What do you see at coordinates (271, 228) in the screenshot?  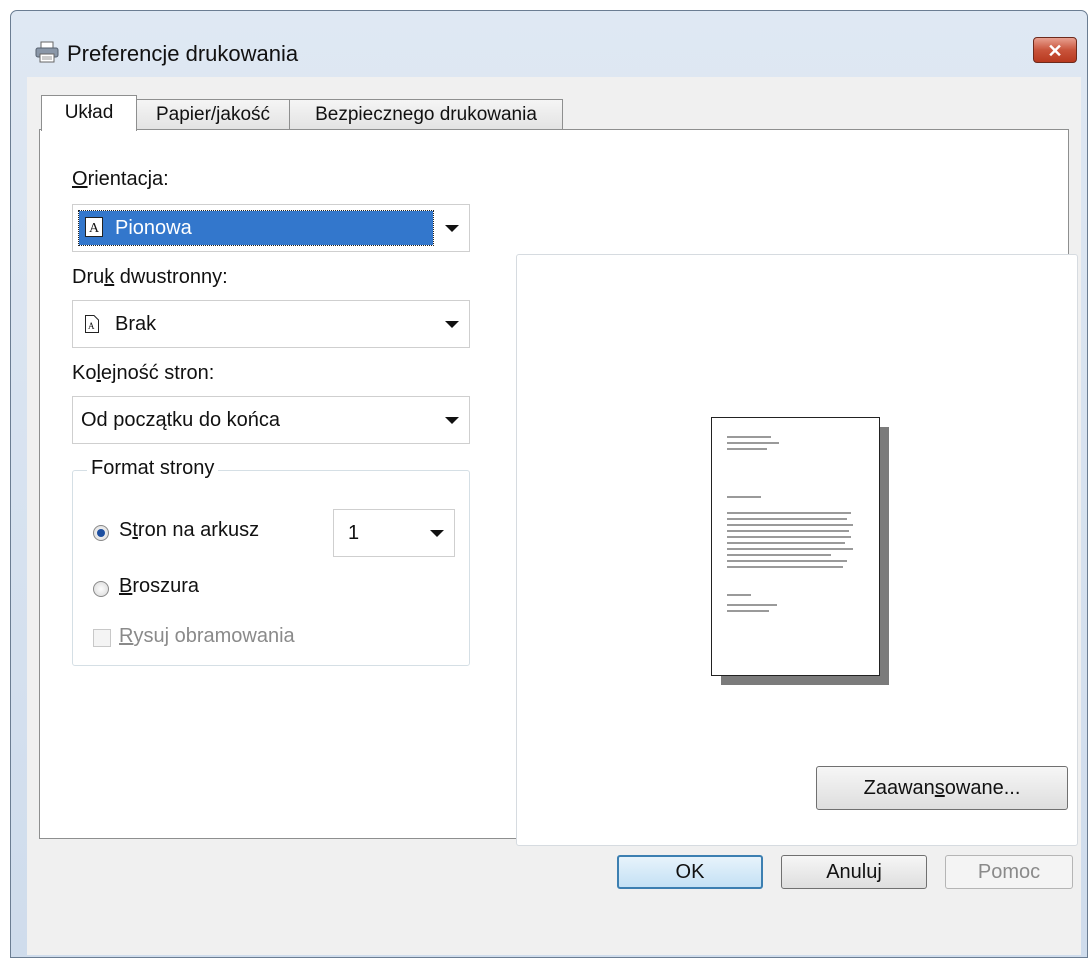 I see `orientation-select: A Pionowa` at bounding box center [271, 228].